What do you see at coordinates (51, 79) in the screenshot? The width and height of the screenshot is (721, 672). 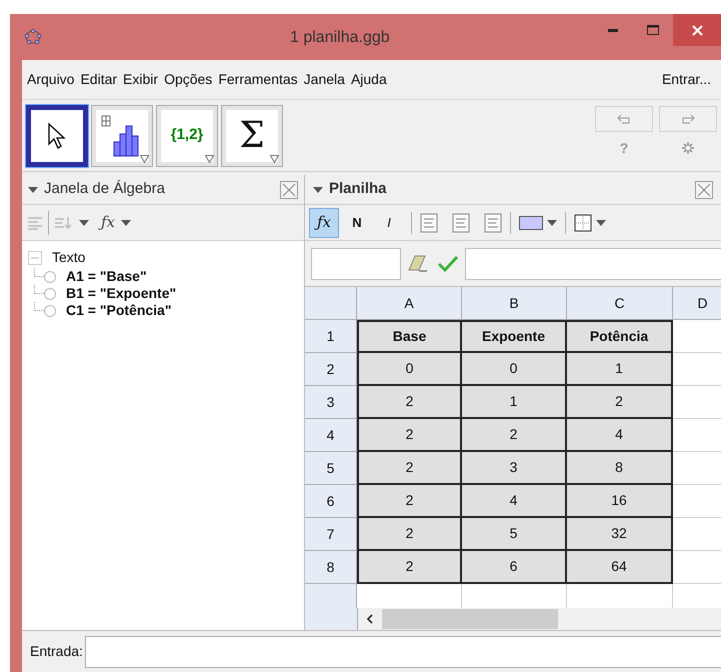 I see `menu-item: Arquivo` at bounding box center [51, 79].